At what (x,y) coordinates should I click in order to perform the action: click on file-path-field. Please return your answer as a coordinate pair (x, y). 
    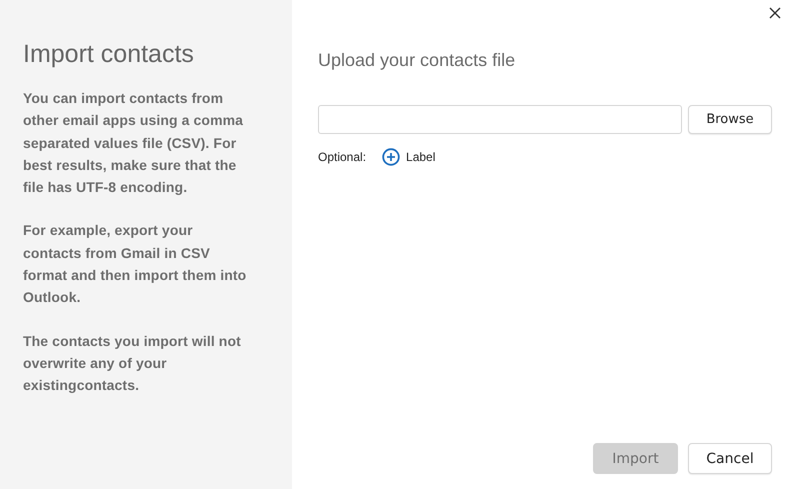
    Looking at the image, I should click on (500, 119).